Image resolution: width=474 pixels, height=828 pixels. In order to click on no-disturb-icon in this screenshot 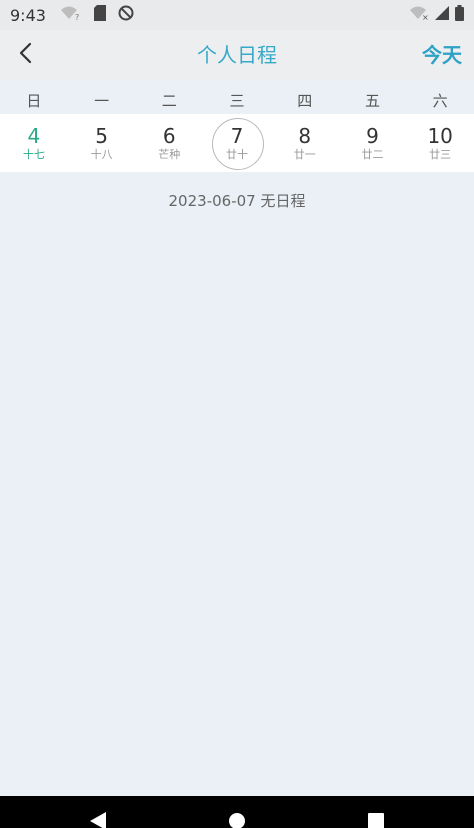, I will do `click(126, 15)`.